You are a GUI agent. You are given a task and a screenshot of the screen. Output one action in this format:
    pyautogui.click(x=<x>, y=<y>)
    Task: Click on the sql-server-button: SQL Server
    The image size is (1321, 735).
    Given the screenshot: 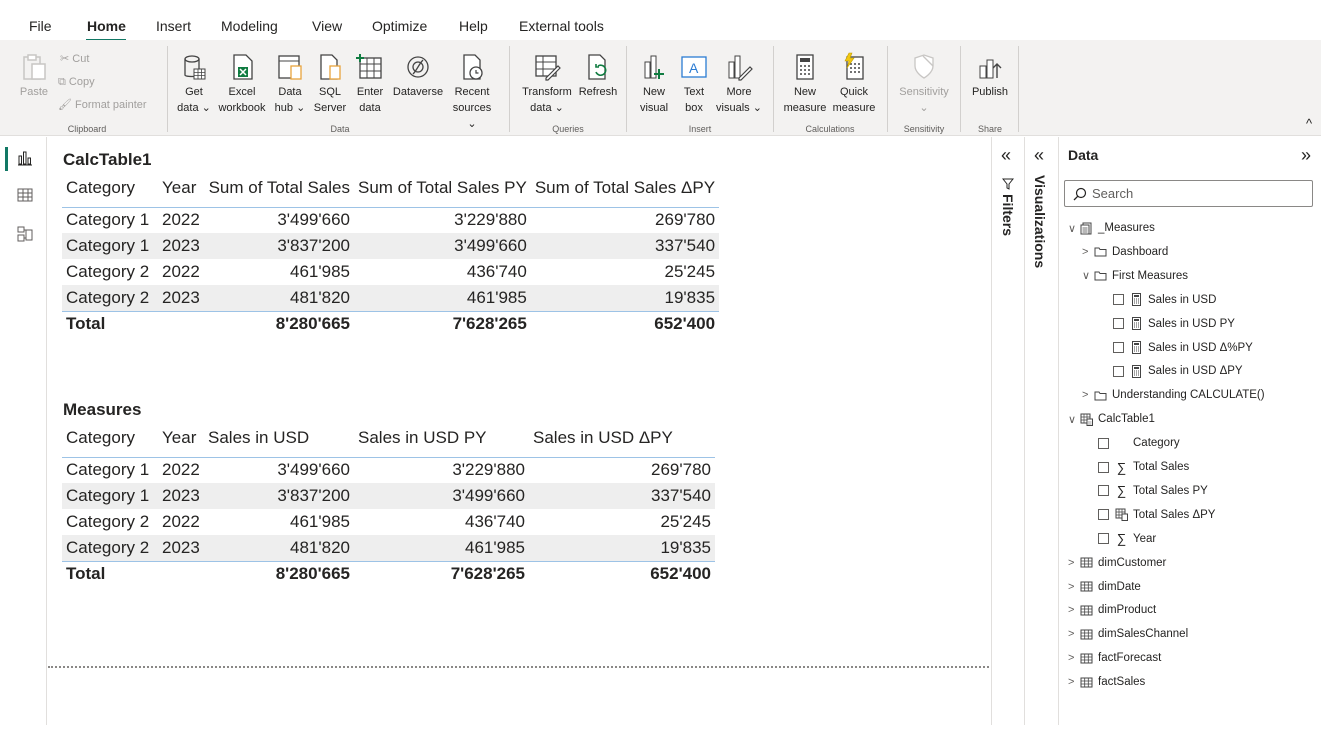 What is the action you would take?
    pyautogui.click(x=330, y=84)
    